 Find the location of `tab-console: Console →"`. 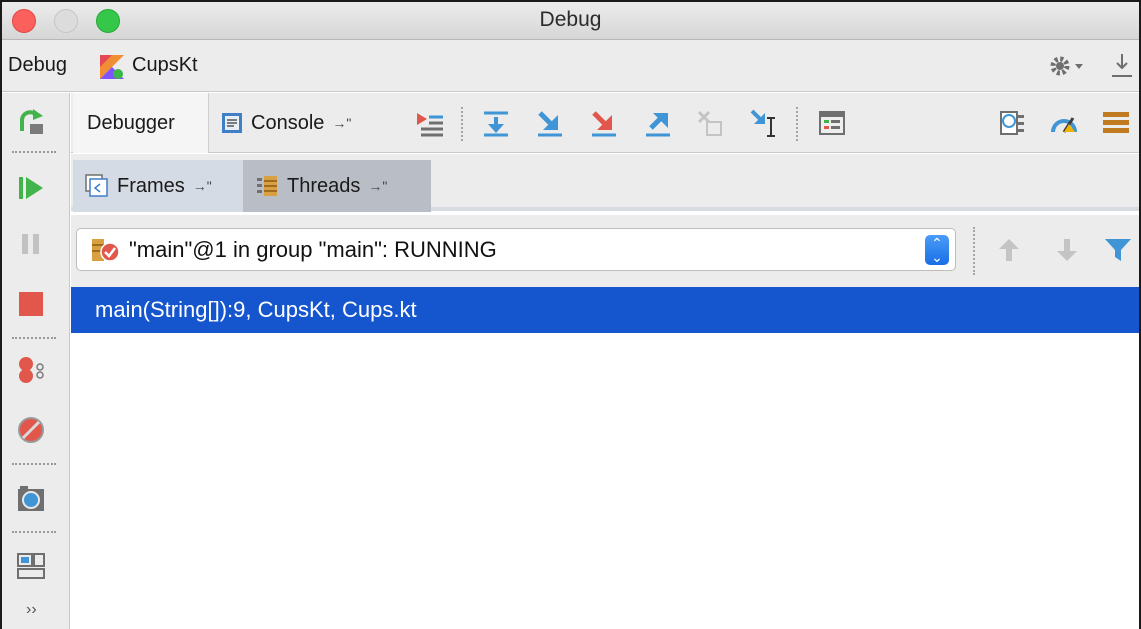

tab-console: Console →" is located at coordinates (305, 123).